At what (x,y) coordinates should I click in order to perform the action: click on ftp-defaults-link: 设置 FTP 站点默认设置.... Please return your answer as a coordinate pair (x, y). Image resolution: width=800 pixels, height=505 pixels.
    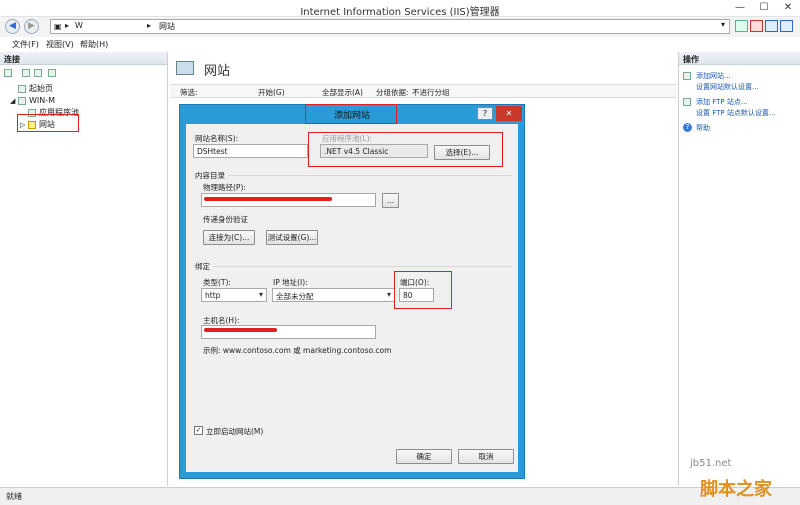
    Looking at the image, I should click on (736, 113).